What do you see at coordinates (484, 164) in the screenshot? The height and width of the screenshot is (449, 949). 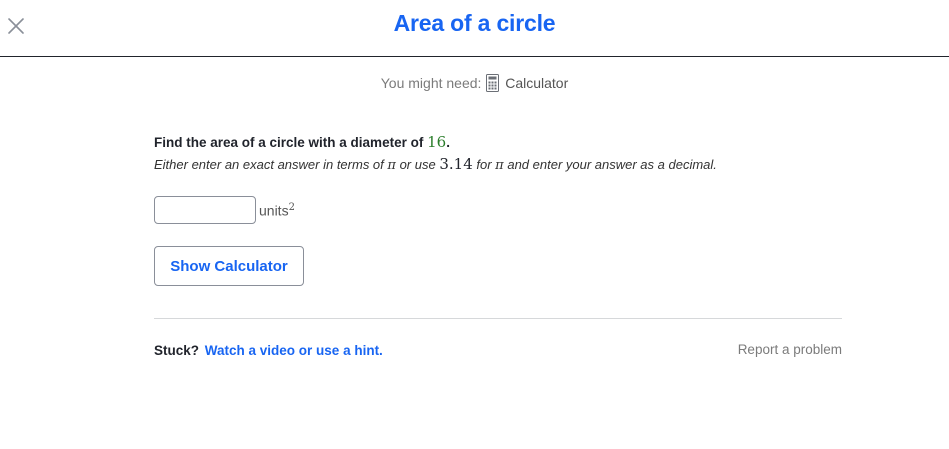 I see `instruction-part-3: for` at bounding box center [484, 164].